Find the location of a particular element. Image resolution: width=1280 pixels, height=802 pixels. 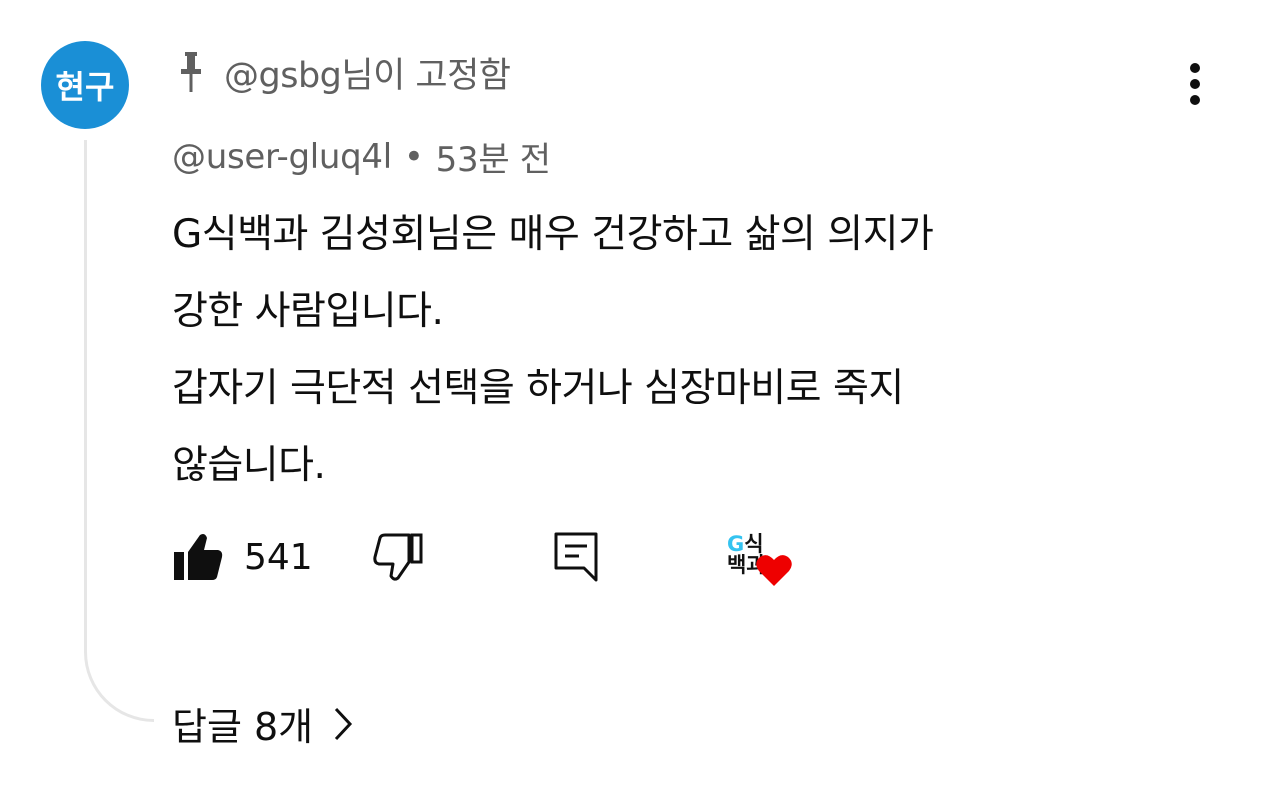

comment-line: 강한 사람입니다. is located at coordinates (308, 311).